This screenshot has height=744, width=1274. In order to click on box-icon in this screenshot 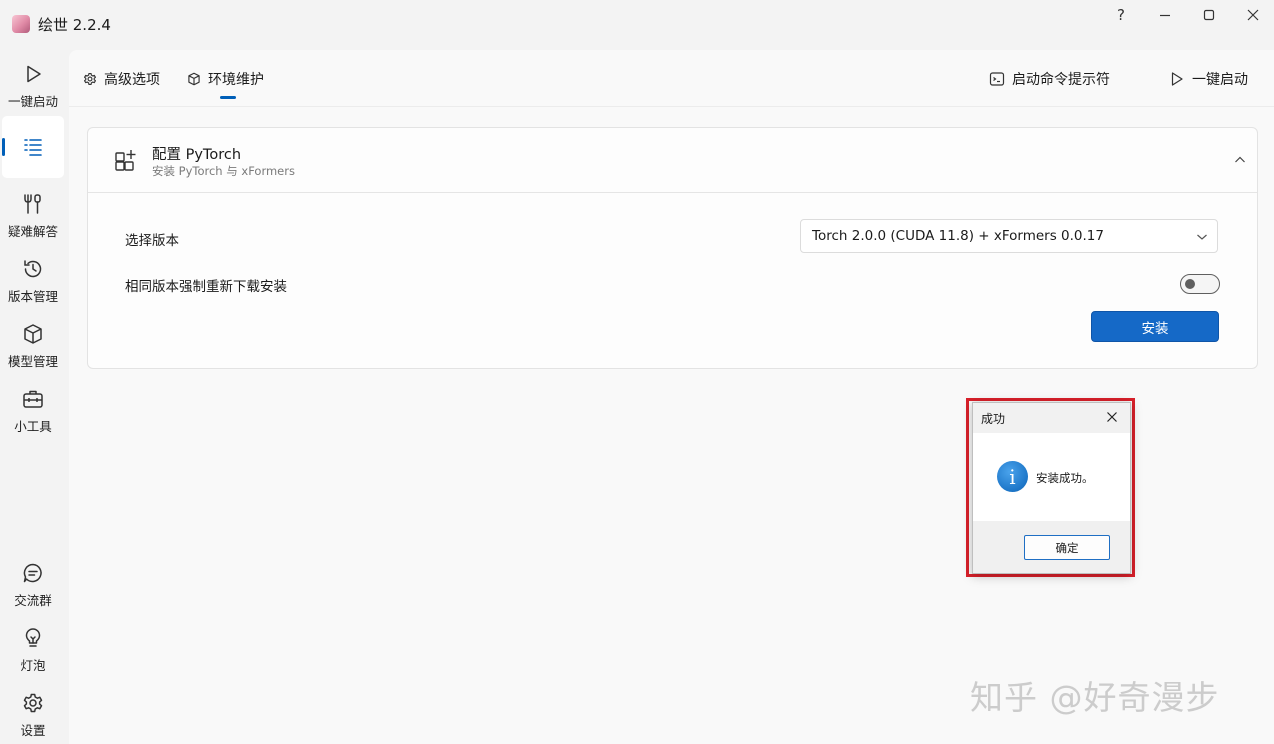, I will do `click(194, 79)`.